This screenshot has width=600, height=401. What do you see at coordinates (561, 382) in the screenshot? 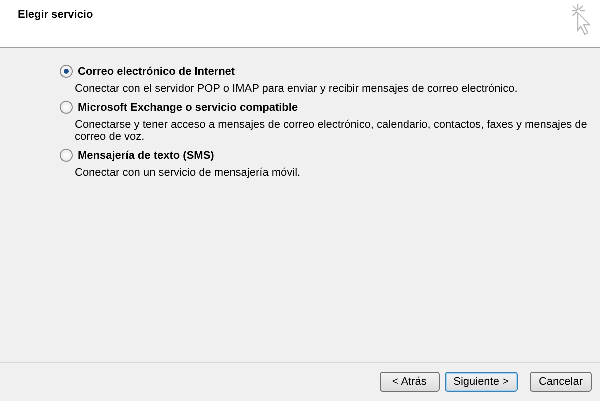
I see `dialog-button: Cancelar` at bounding box center [561, 382].